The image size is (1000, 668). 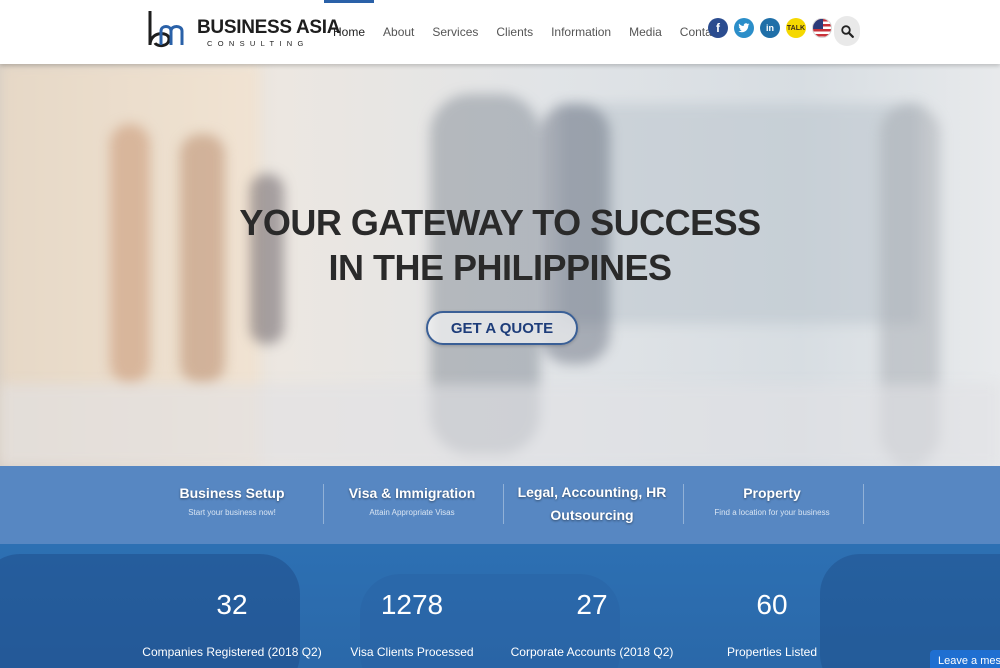 I want to click on linkedin-icon: in, so click(x=770, y=28).